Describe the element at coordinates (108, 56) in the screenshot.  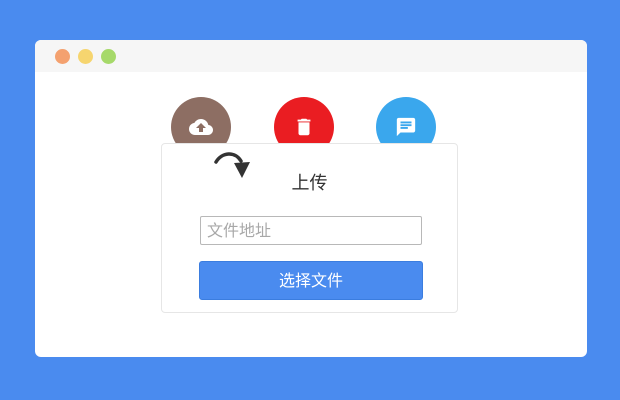
I see `zoom-window-button` at that location.